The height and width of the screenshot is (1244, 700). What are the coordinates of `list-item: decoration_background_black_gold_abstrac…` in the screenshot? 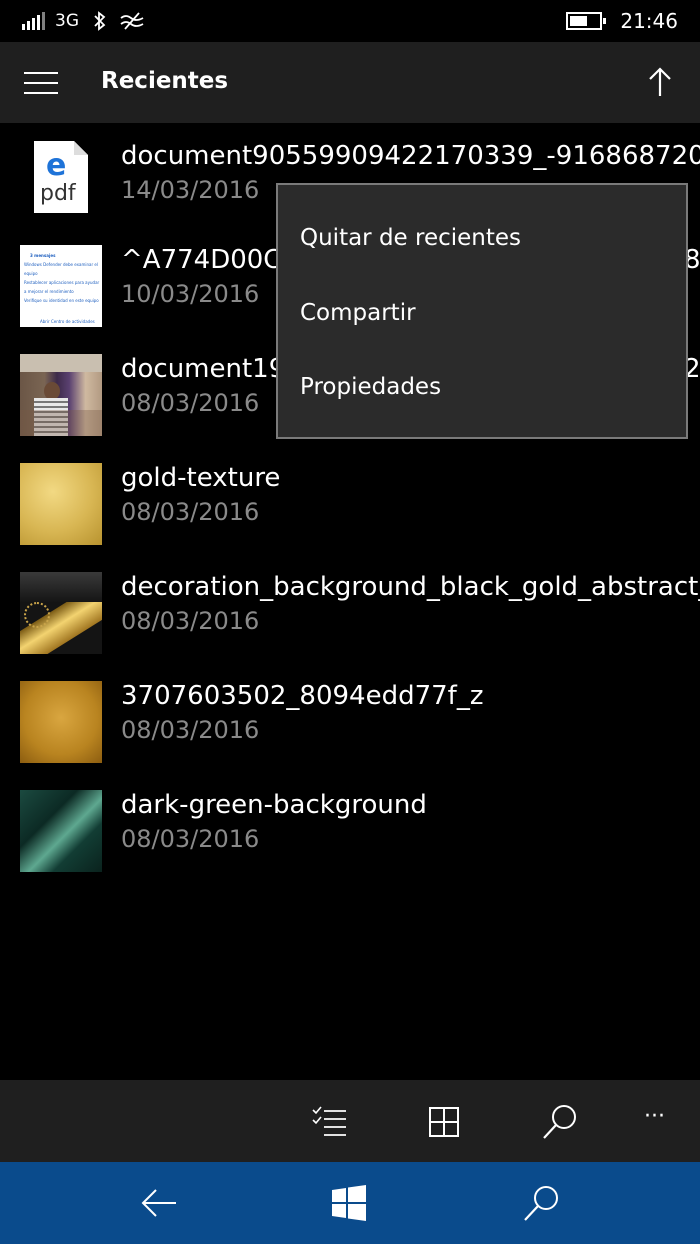 It's located at (350, 626).